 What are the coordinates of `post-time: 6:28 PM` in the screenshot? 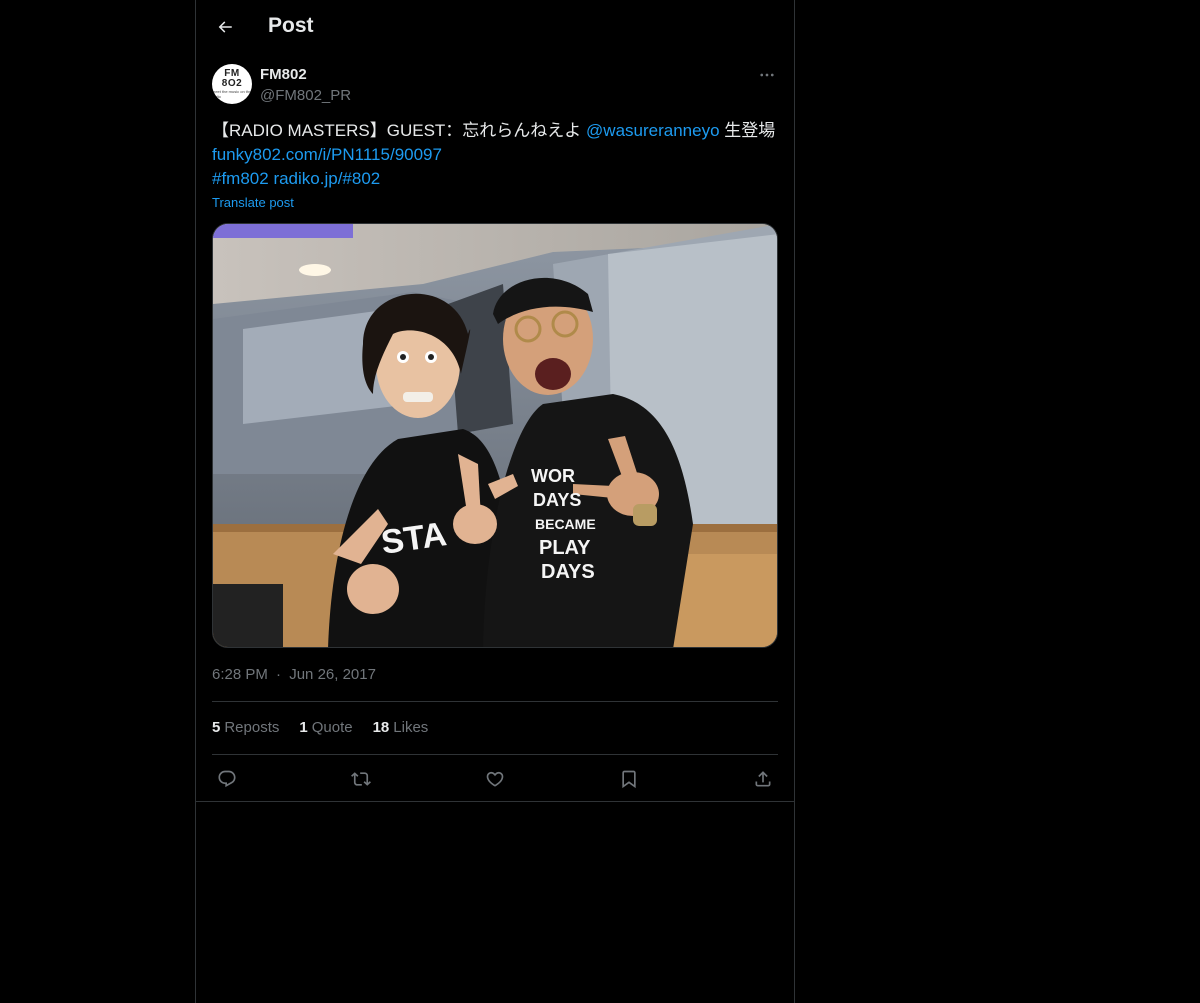 It's located at (240, 674).